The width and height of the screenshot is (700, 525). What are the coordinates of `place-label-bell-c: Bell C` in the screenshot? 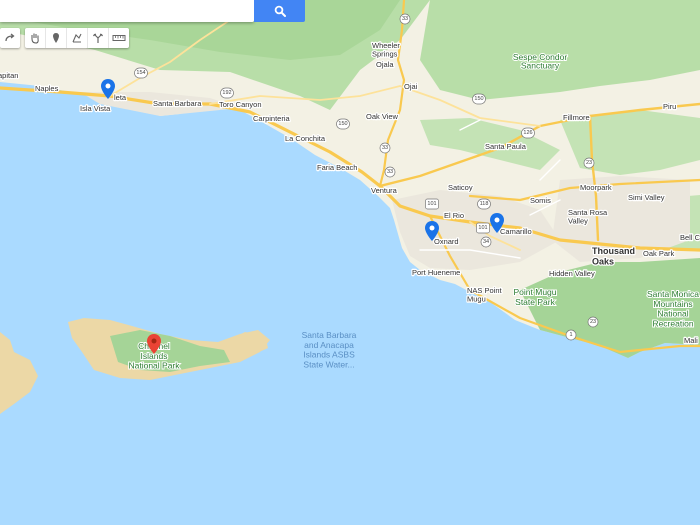 It's located at (690, 237).